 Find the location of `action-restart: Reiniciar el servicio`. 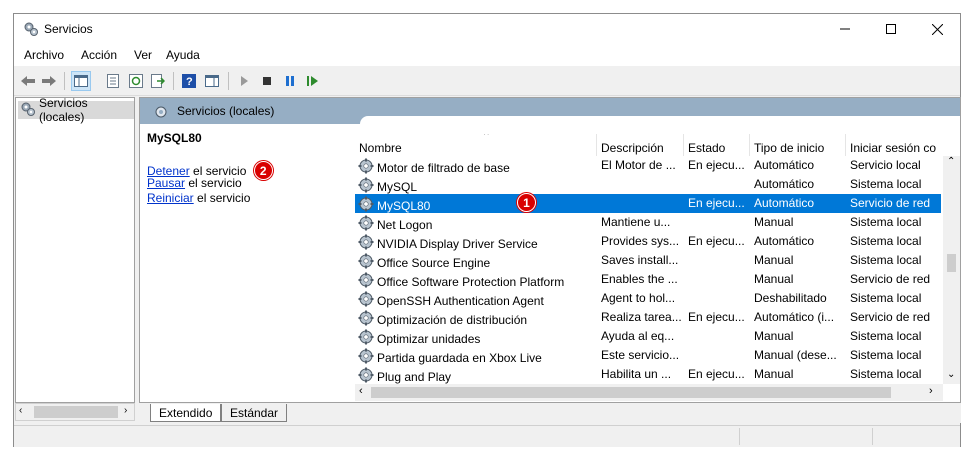

action-restart: Reiniciar el servicio is located at coordinates (198, 198).